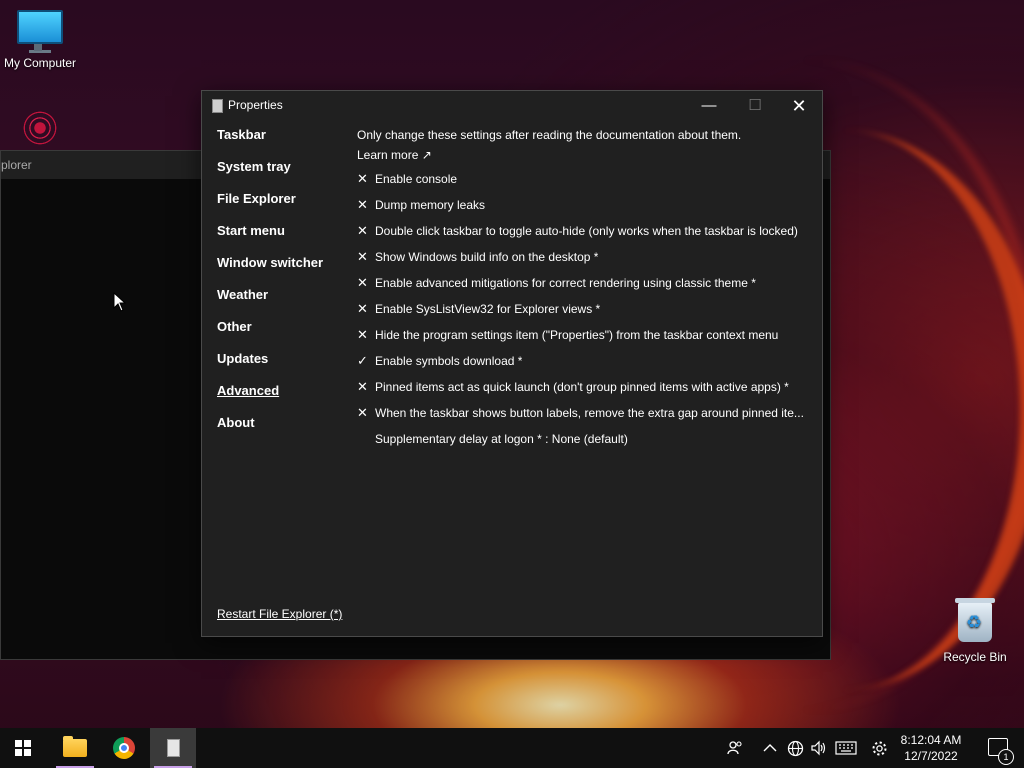 Image resolution: width=1024 pixels, height=768 pixels. I want to click on option-symbols-download: ✓ Enable symbols download *, so click(582, 361).